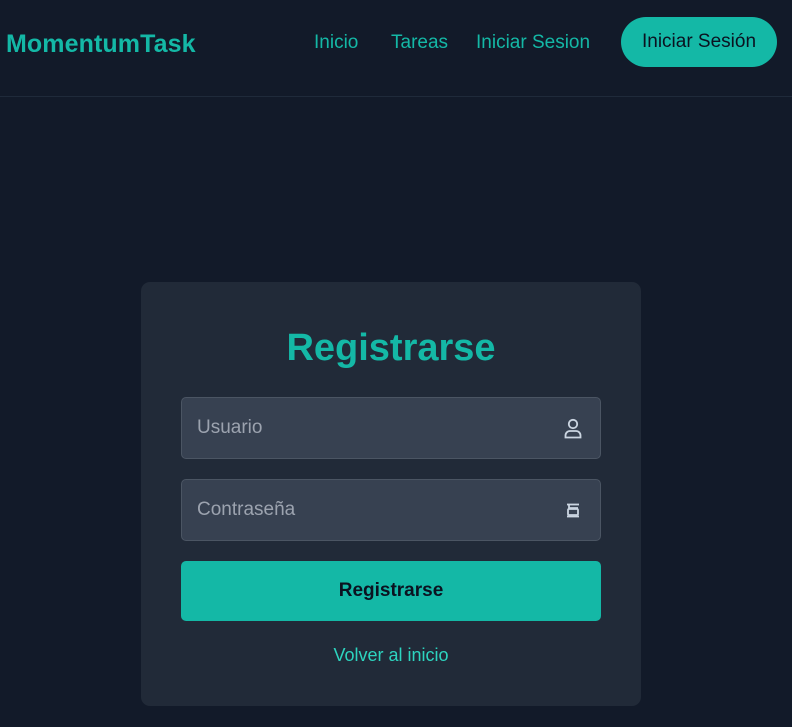 The image size is (792, 727). What do you see at coordinates (391, 348) in the screenshot?
I see `page-title: Registrarse` at bounding box center [391, 348].